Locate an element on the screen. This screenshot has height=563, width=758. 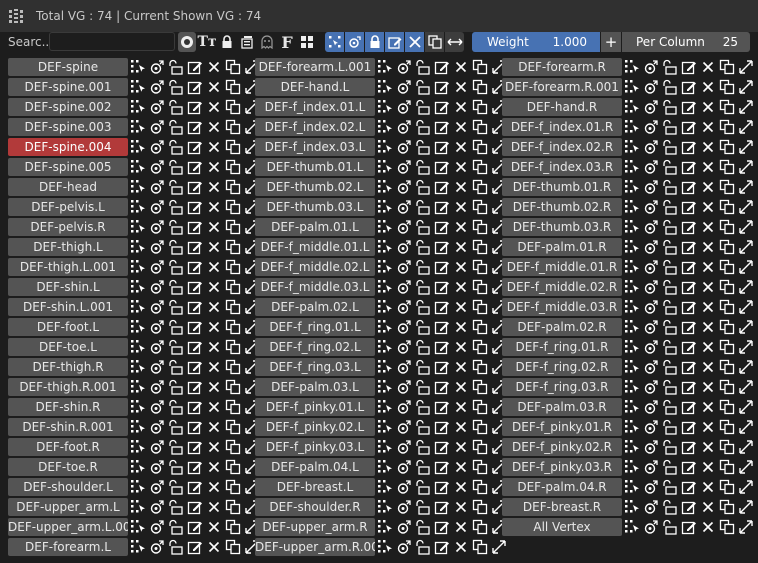
vertex-group-button: DEF-f_index.02.L is located at coordinates (315, 127).